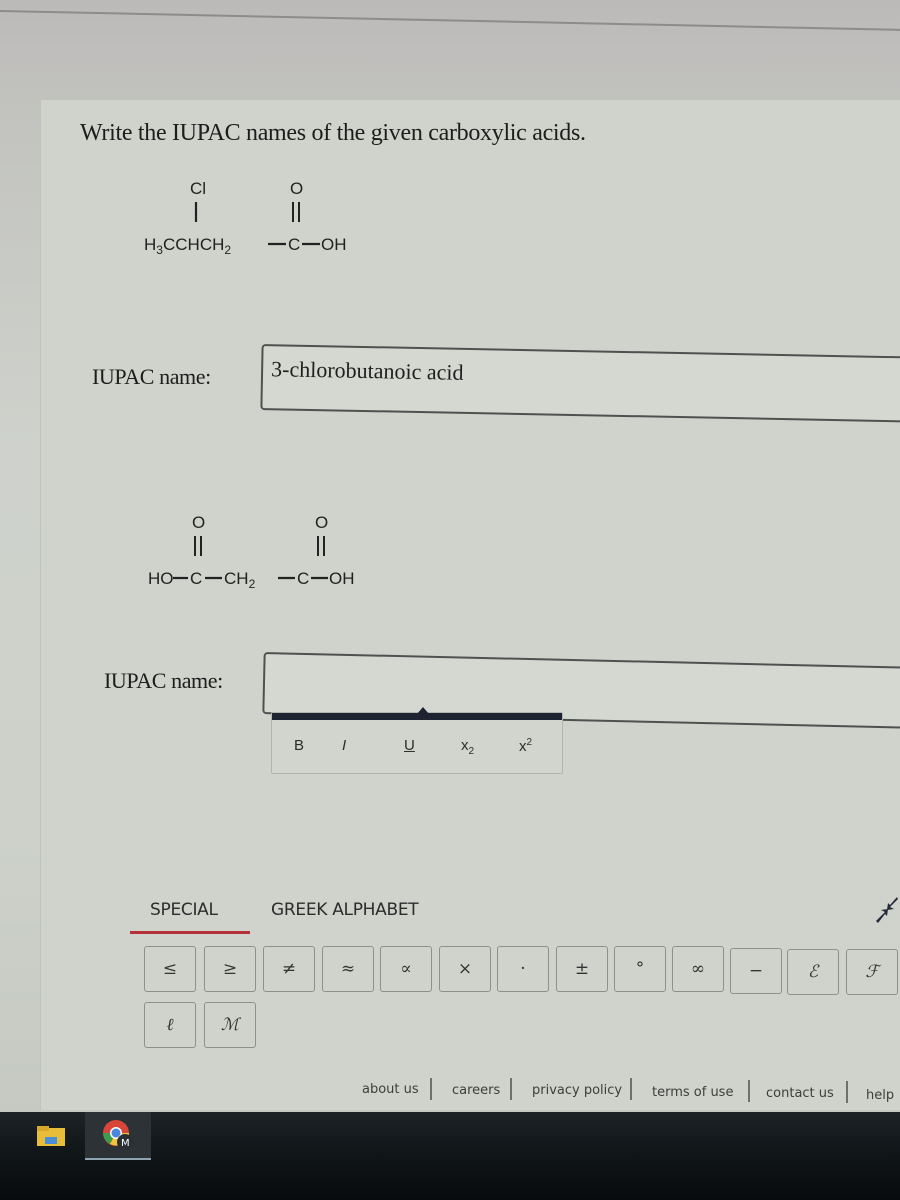 The height and width of the screenshot is (1200, 900). Describe the element at coordinates (125, 1143) in the screenshot. I see `profile-badge: M` at that location.